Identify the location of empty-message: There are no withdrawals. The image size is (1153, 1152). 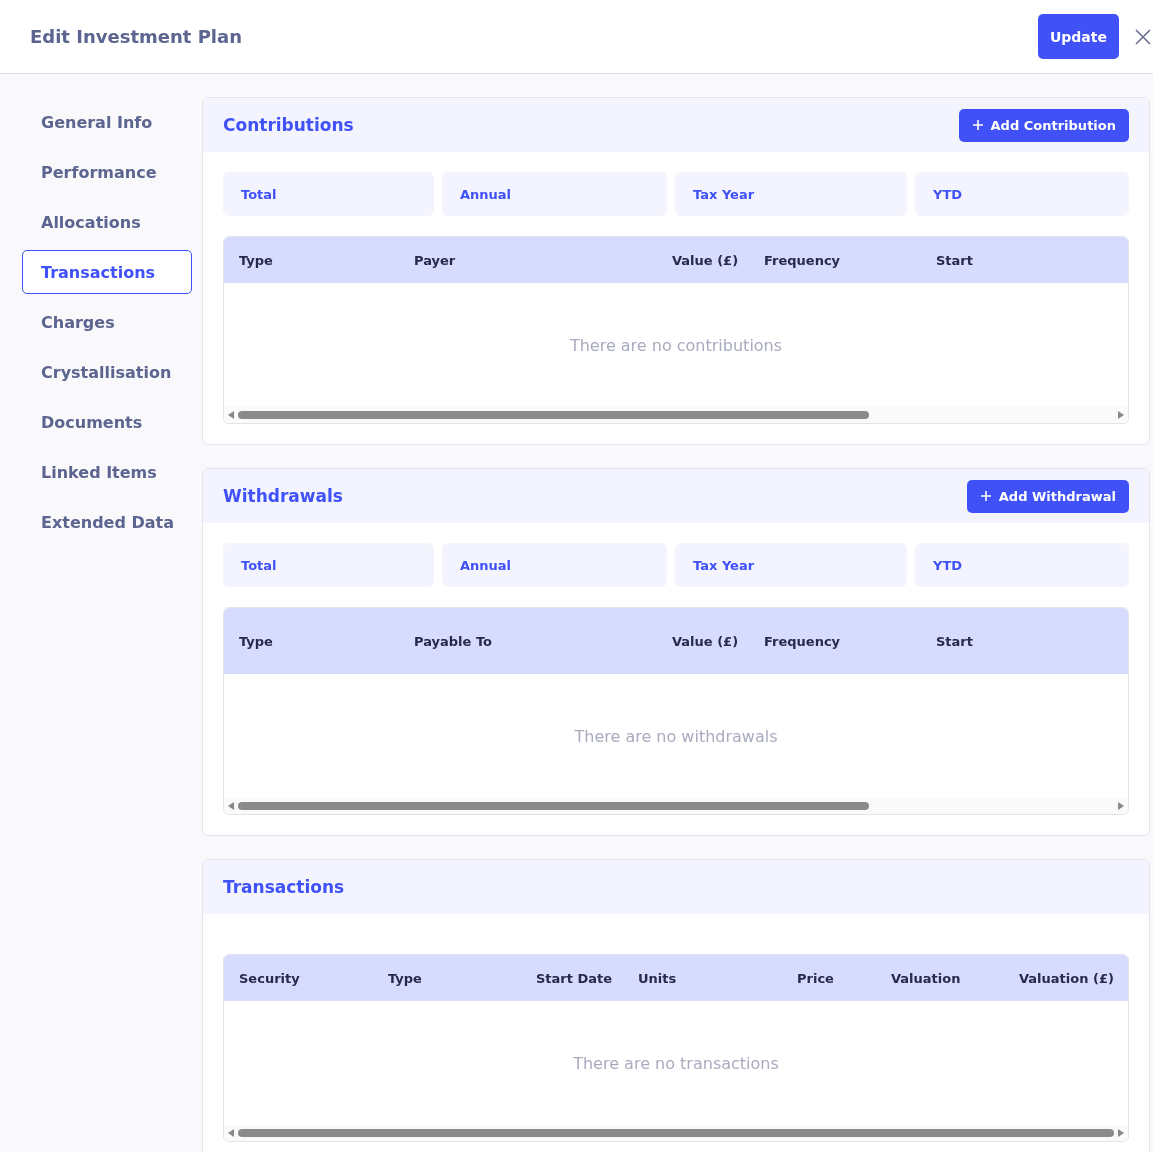
(676, 736).